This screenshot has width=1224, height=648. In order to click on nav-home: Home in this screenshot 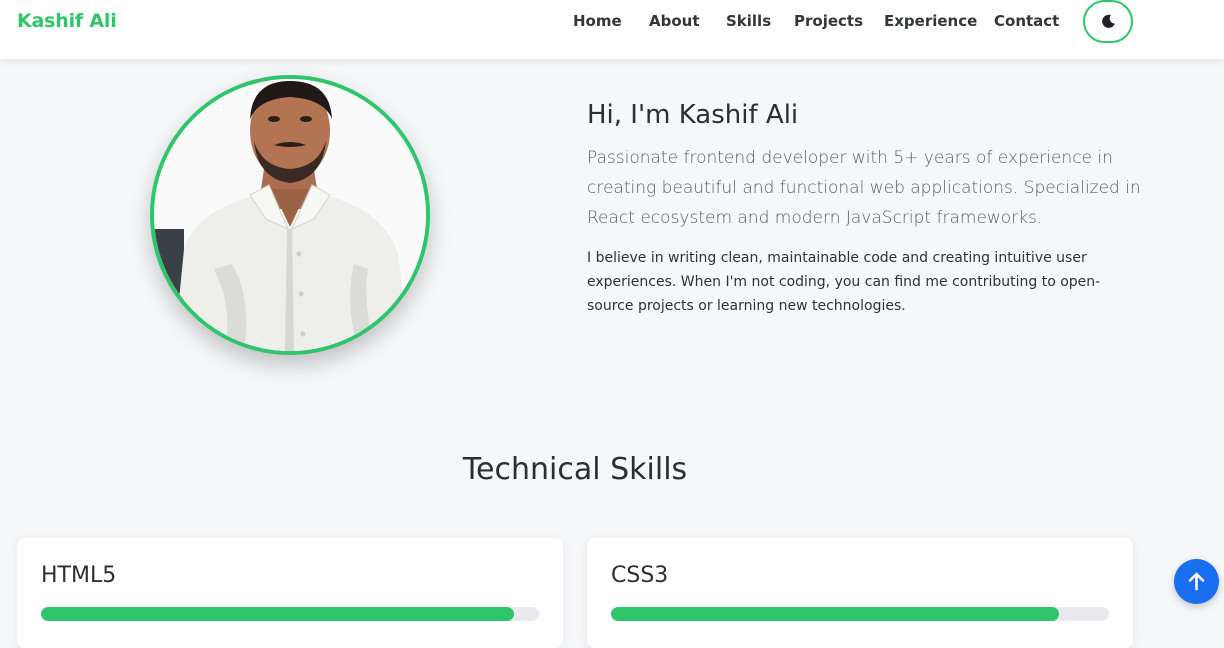, I will do `click(597, 21)`.